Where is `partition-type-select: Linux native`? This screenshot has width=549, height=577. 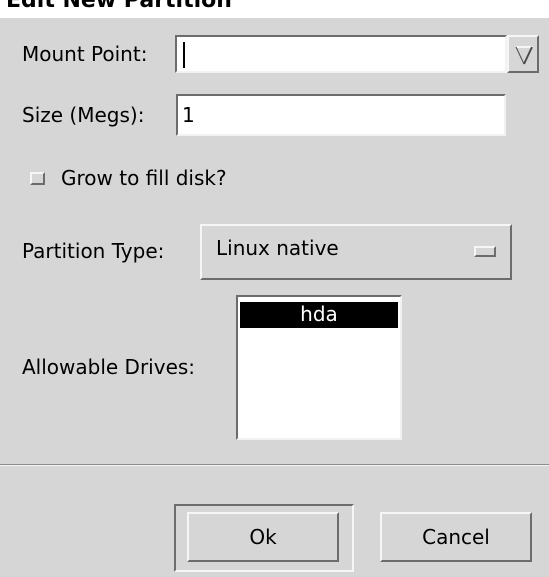 partition-type-select: Linux native is located at coordinates (356, 252).